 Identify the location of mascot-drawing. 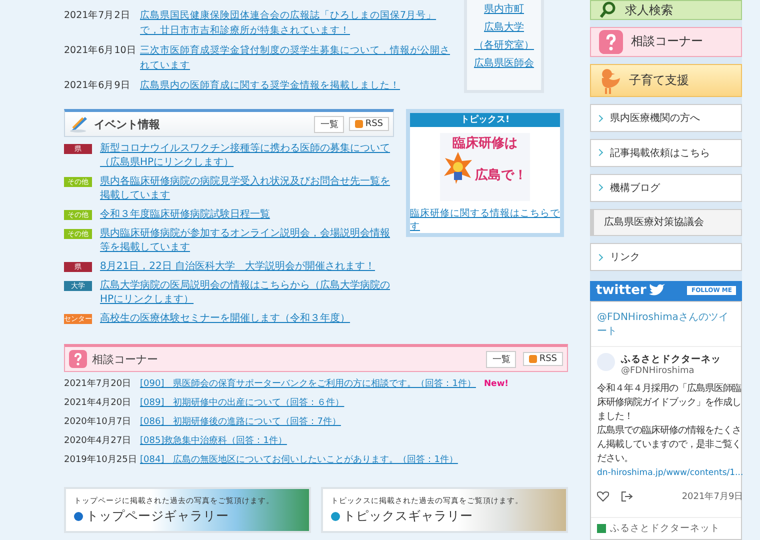
(458, 168).